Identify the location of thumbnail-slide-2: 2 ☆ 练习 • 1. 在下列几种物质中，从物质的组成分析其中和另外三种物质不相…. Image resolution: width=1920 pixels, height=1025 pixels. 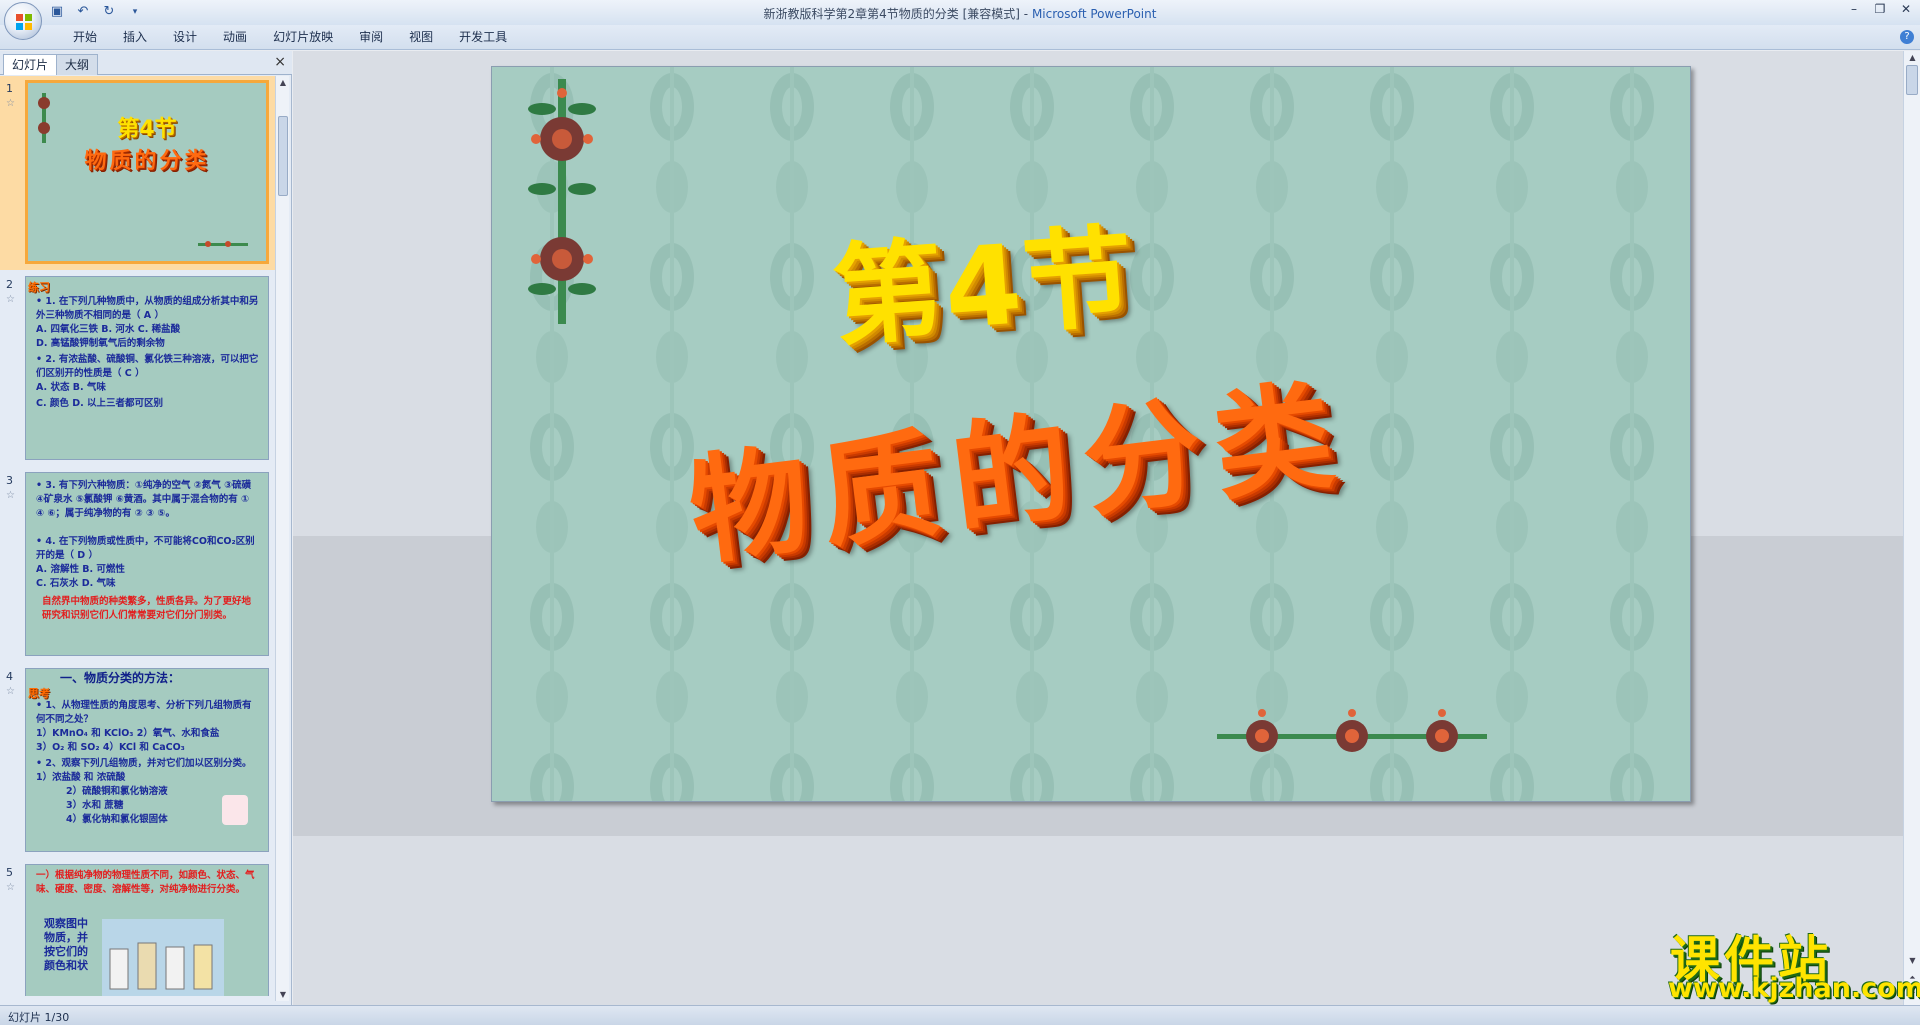
(138, 369).